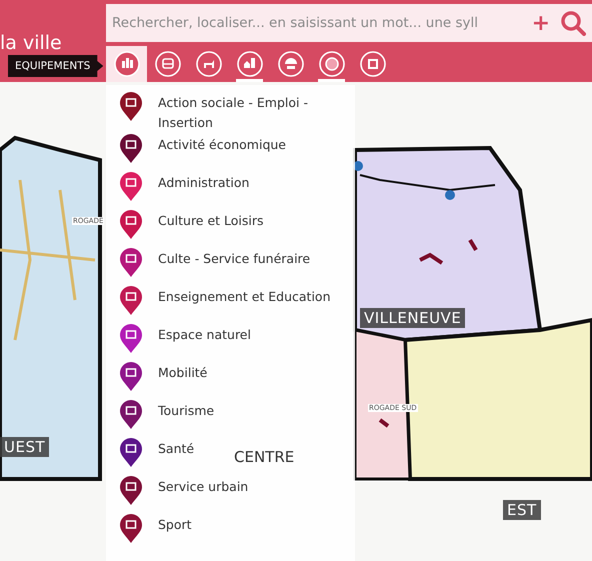 The height and width of the screenshot is (561, 592). What do you see at coordinates (413, 318) in the screenshot?
I see `district-label: VILLENEUVE` at bounding box center [413, 318].